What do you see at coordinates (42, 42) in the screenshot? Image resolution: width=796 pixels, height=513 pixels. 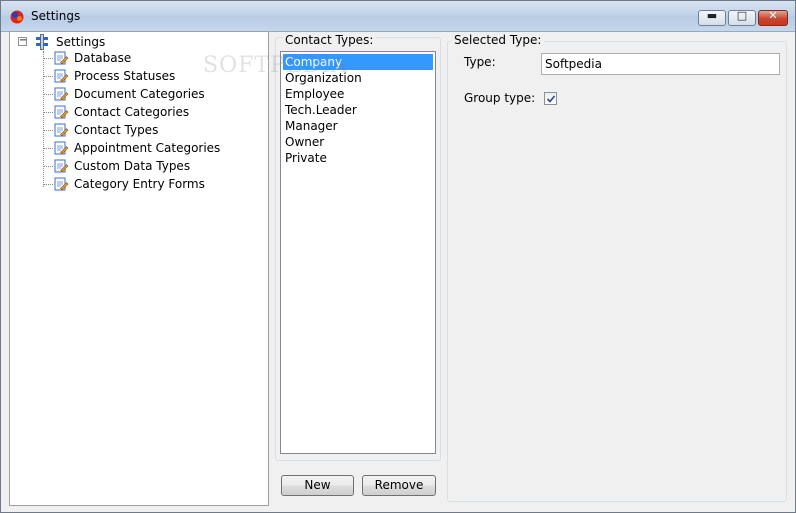 I see `settings-tool-icon` at bounding box center [42, 42].